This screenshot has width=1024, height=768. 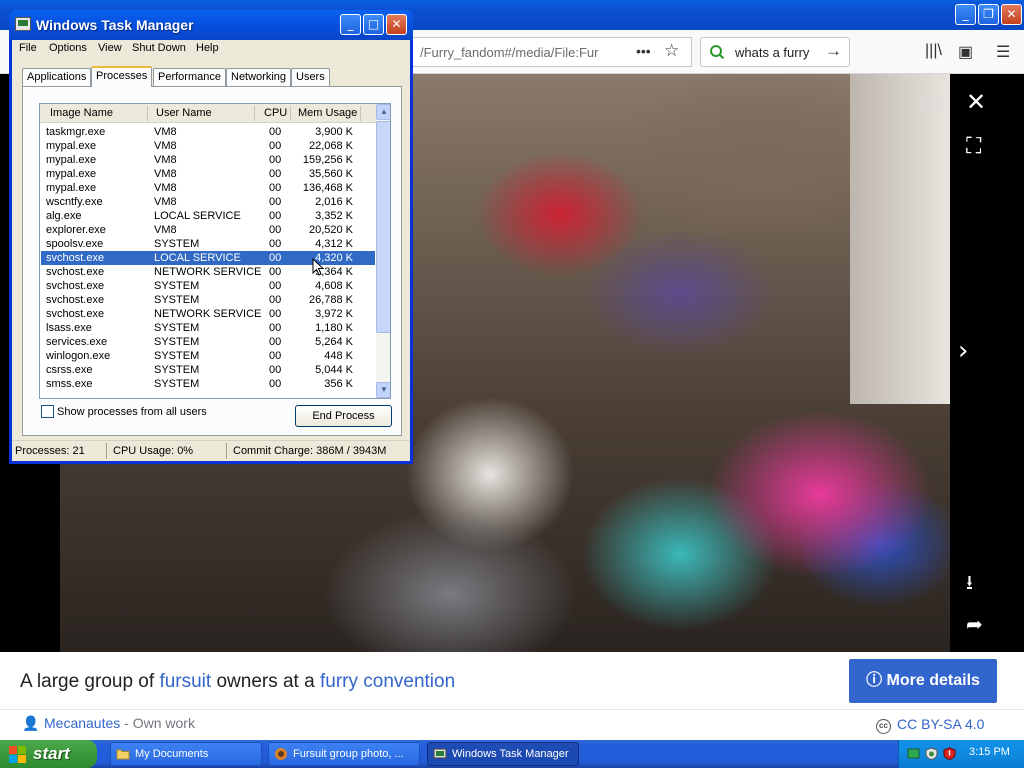 I want to click on scroll-thumb, so click(x=383, y=227).